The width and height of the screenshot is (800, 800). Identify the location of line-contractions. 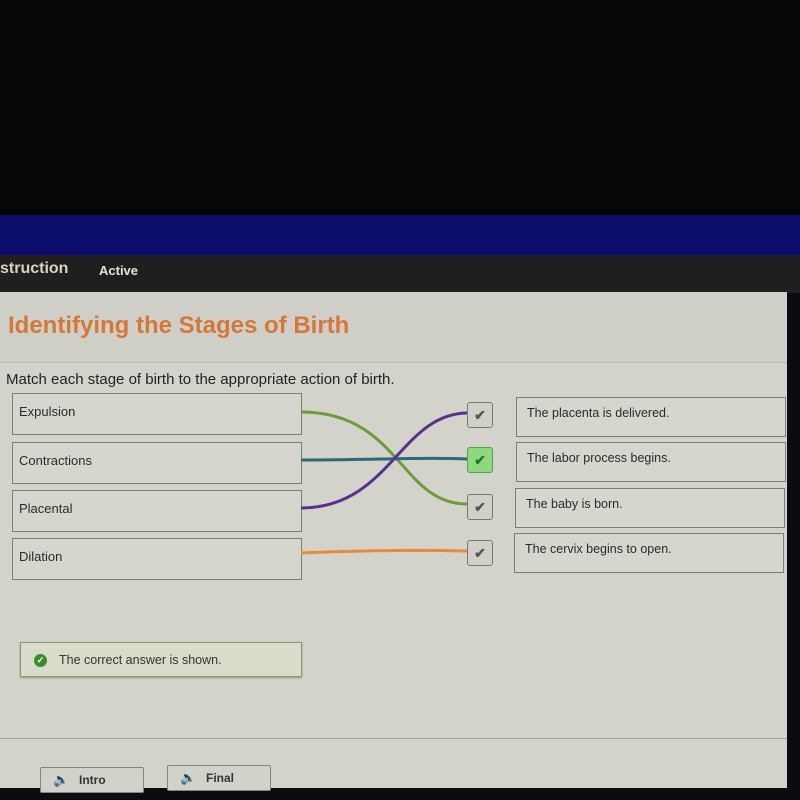
(384, 459).